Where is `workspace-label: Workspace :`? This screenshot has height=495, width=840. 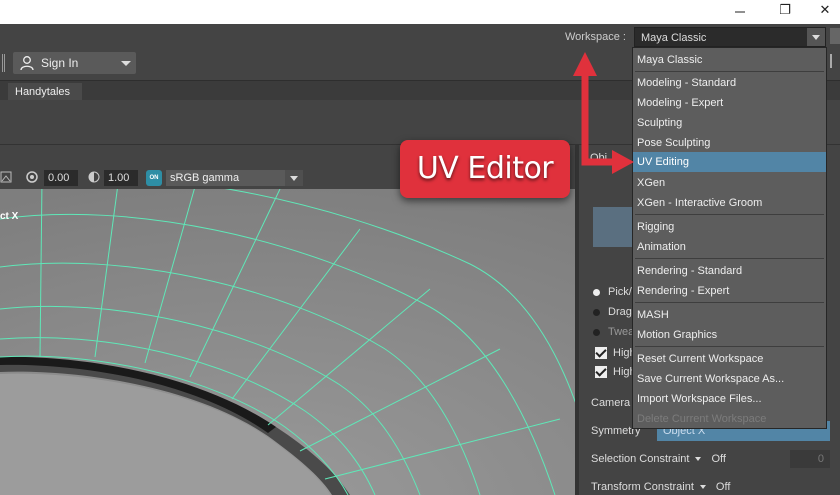
workspace-label: Workspace : is located at coordinates (595, 37).